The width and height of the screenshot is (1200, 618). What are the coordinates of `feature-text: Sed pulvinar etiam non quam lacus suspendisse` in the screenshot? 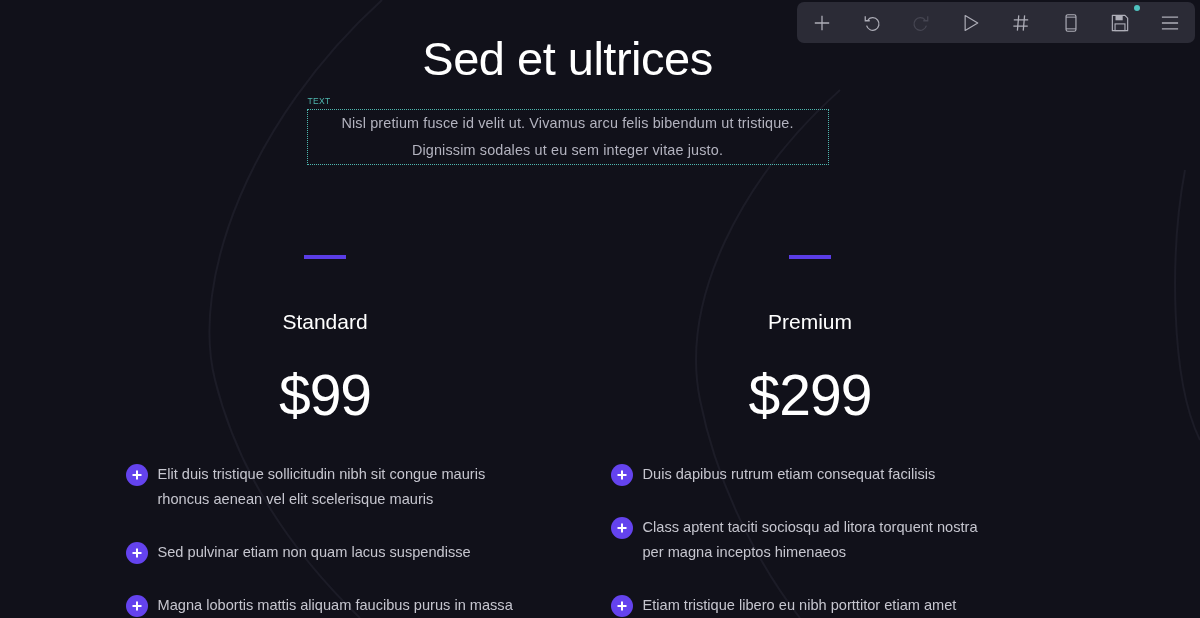 It's located at (314, 552).